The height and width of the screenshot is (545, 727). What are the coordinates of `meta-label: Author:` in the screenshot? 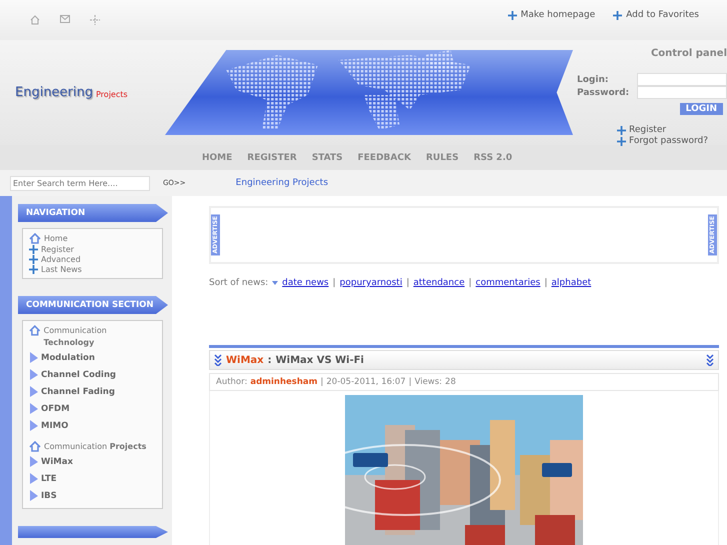 It's located at (232, 382).